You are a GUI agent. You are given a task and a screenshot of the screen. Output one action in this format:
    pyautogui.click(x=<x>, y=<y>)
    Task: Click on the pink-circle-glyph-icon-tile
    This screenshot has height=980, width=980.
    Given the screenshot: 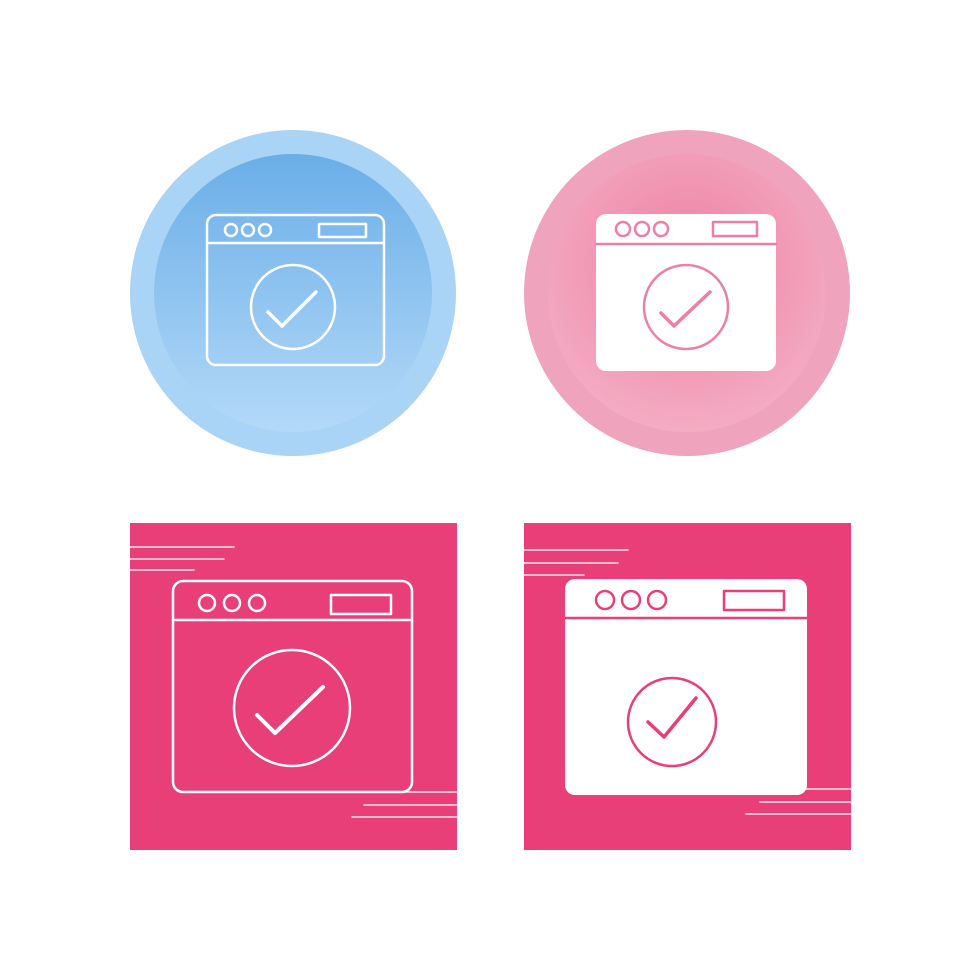 What is the action you would take?
    pyautogui.click(x=687, y=293)
    